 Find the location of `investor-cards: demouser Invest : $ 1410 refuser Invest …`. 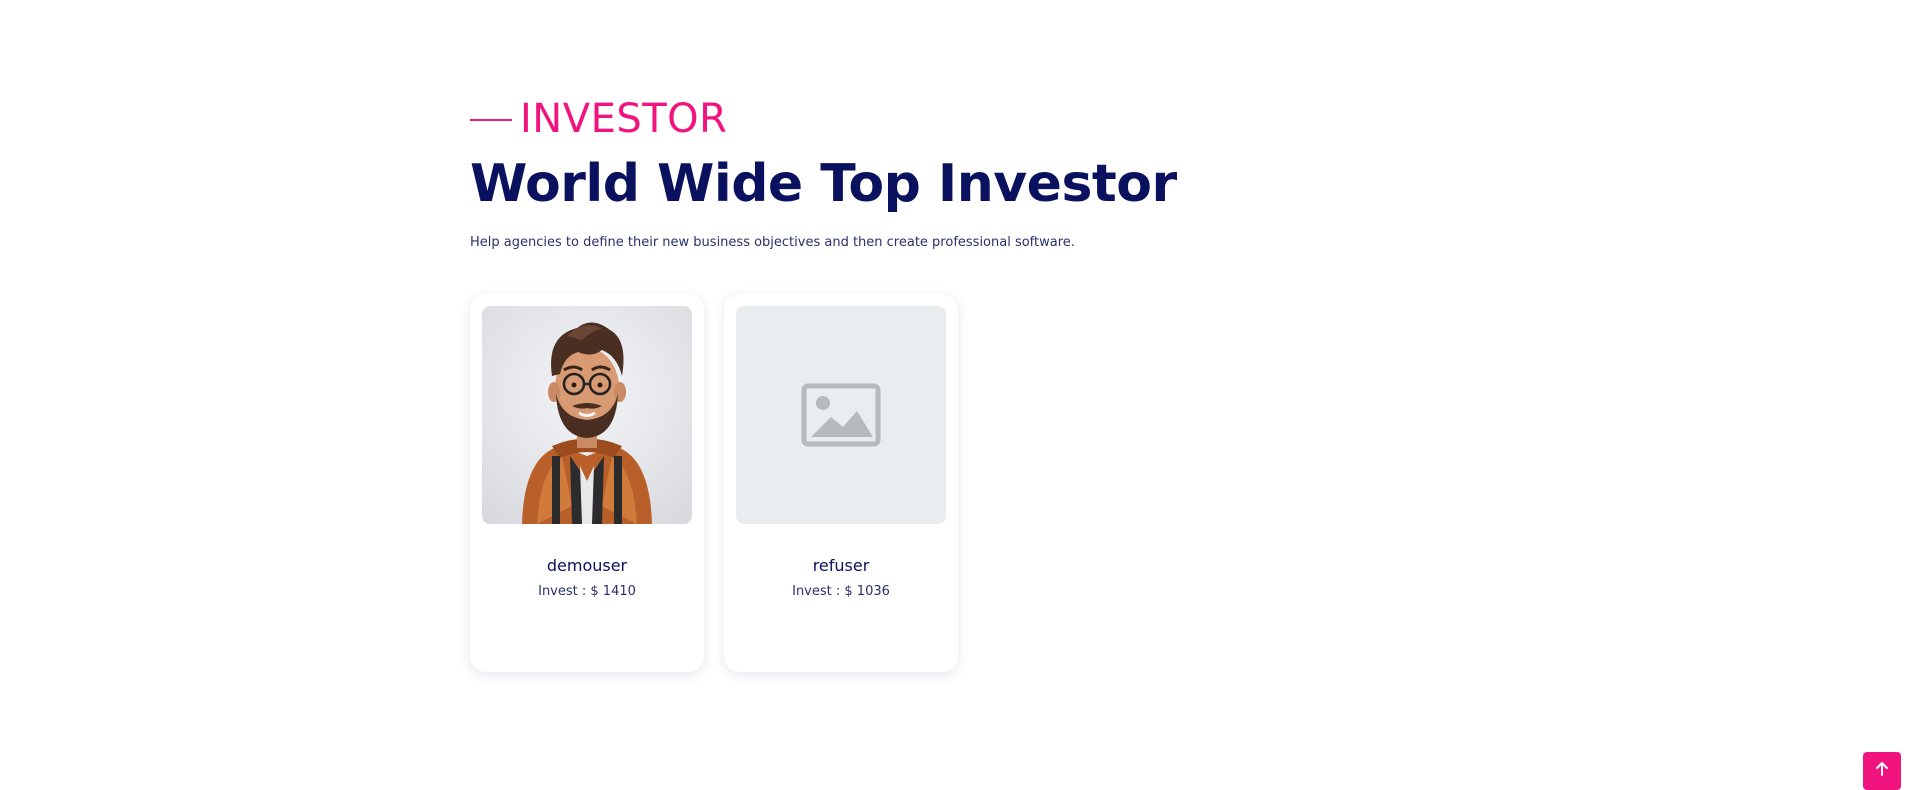

investor-cards: demouser Invest : $ 1410 refuser Invest … is located at coordinates (714, 483).